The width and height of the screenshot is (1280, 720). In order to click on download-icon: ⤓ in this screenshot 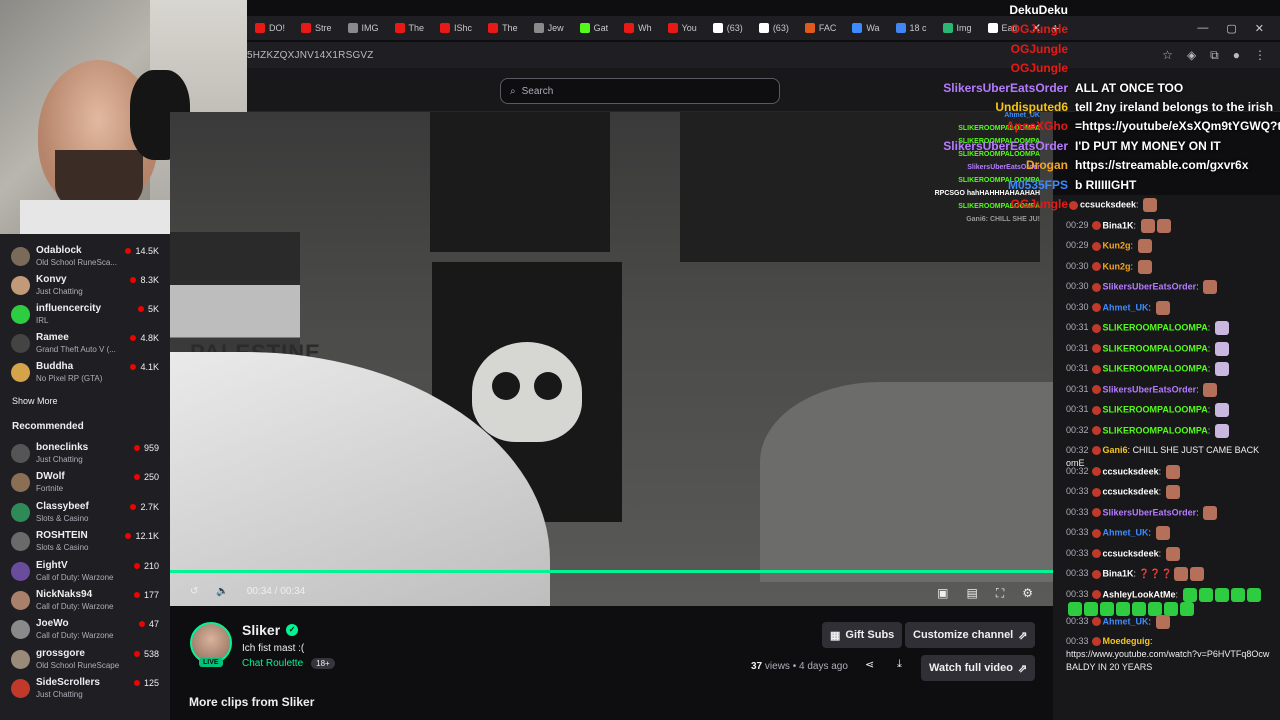, I will do `click(899, 664)`.